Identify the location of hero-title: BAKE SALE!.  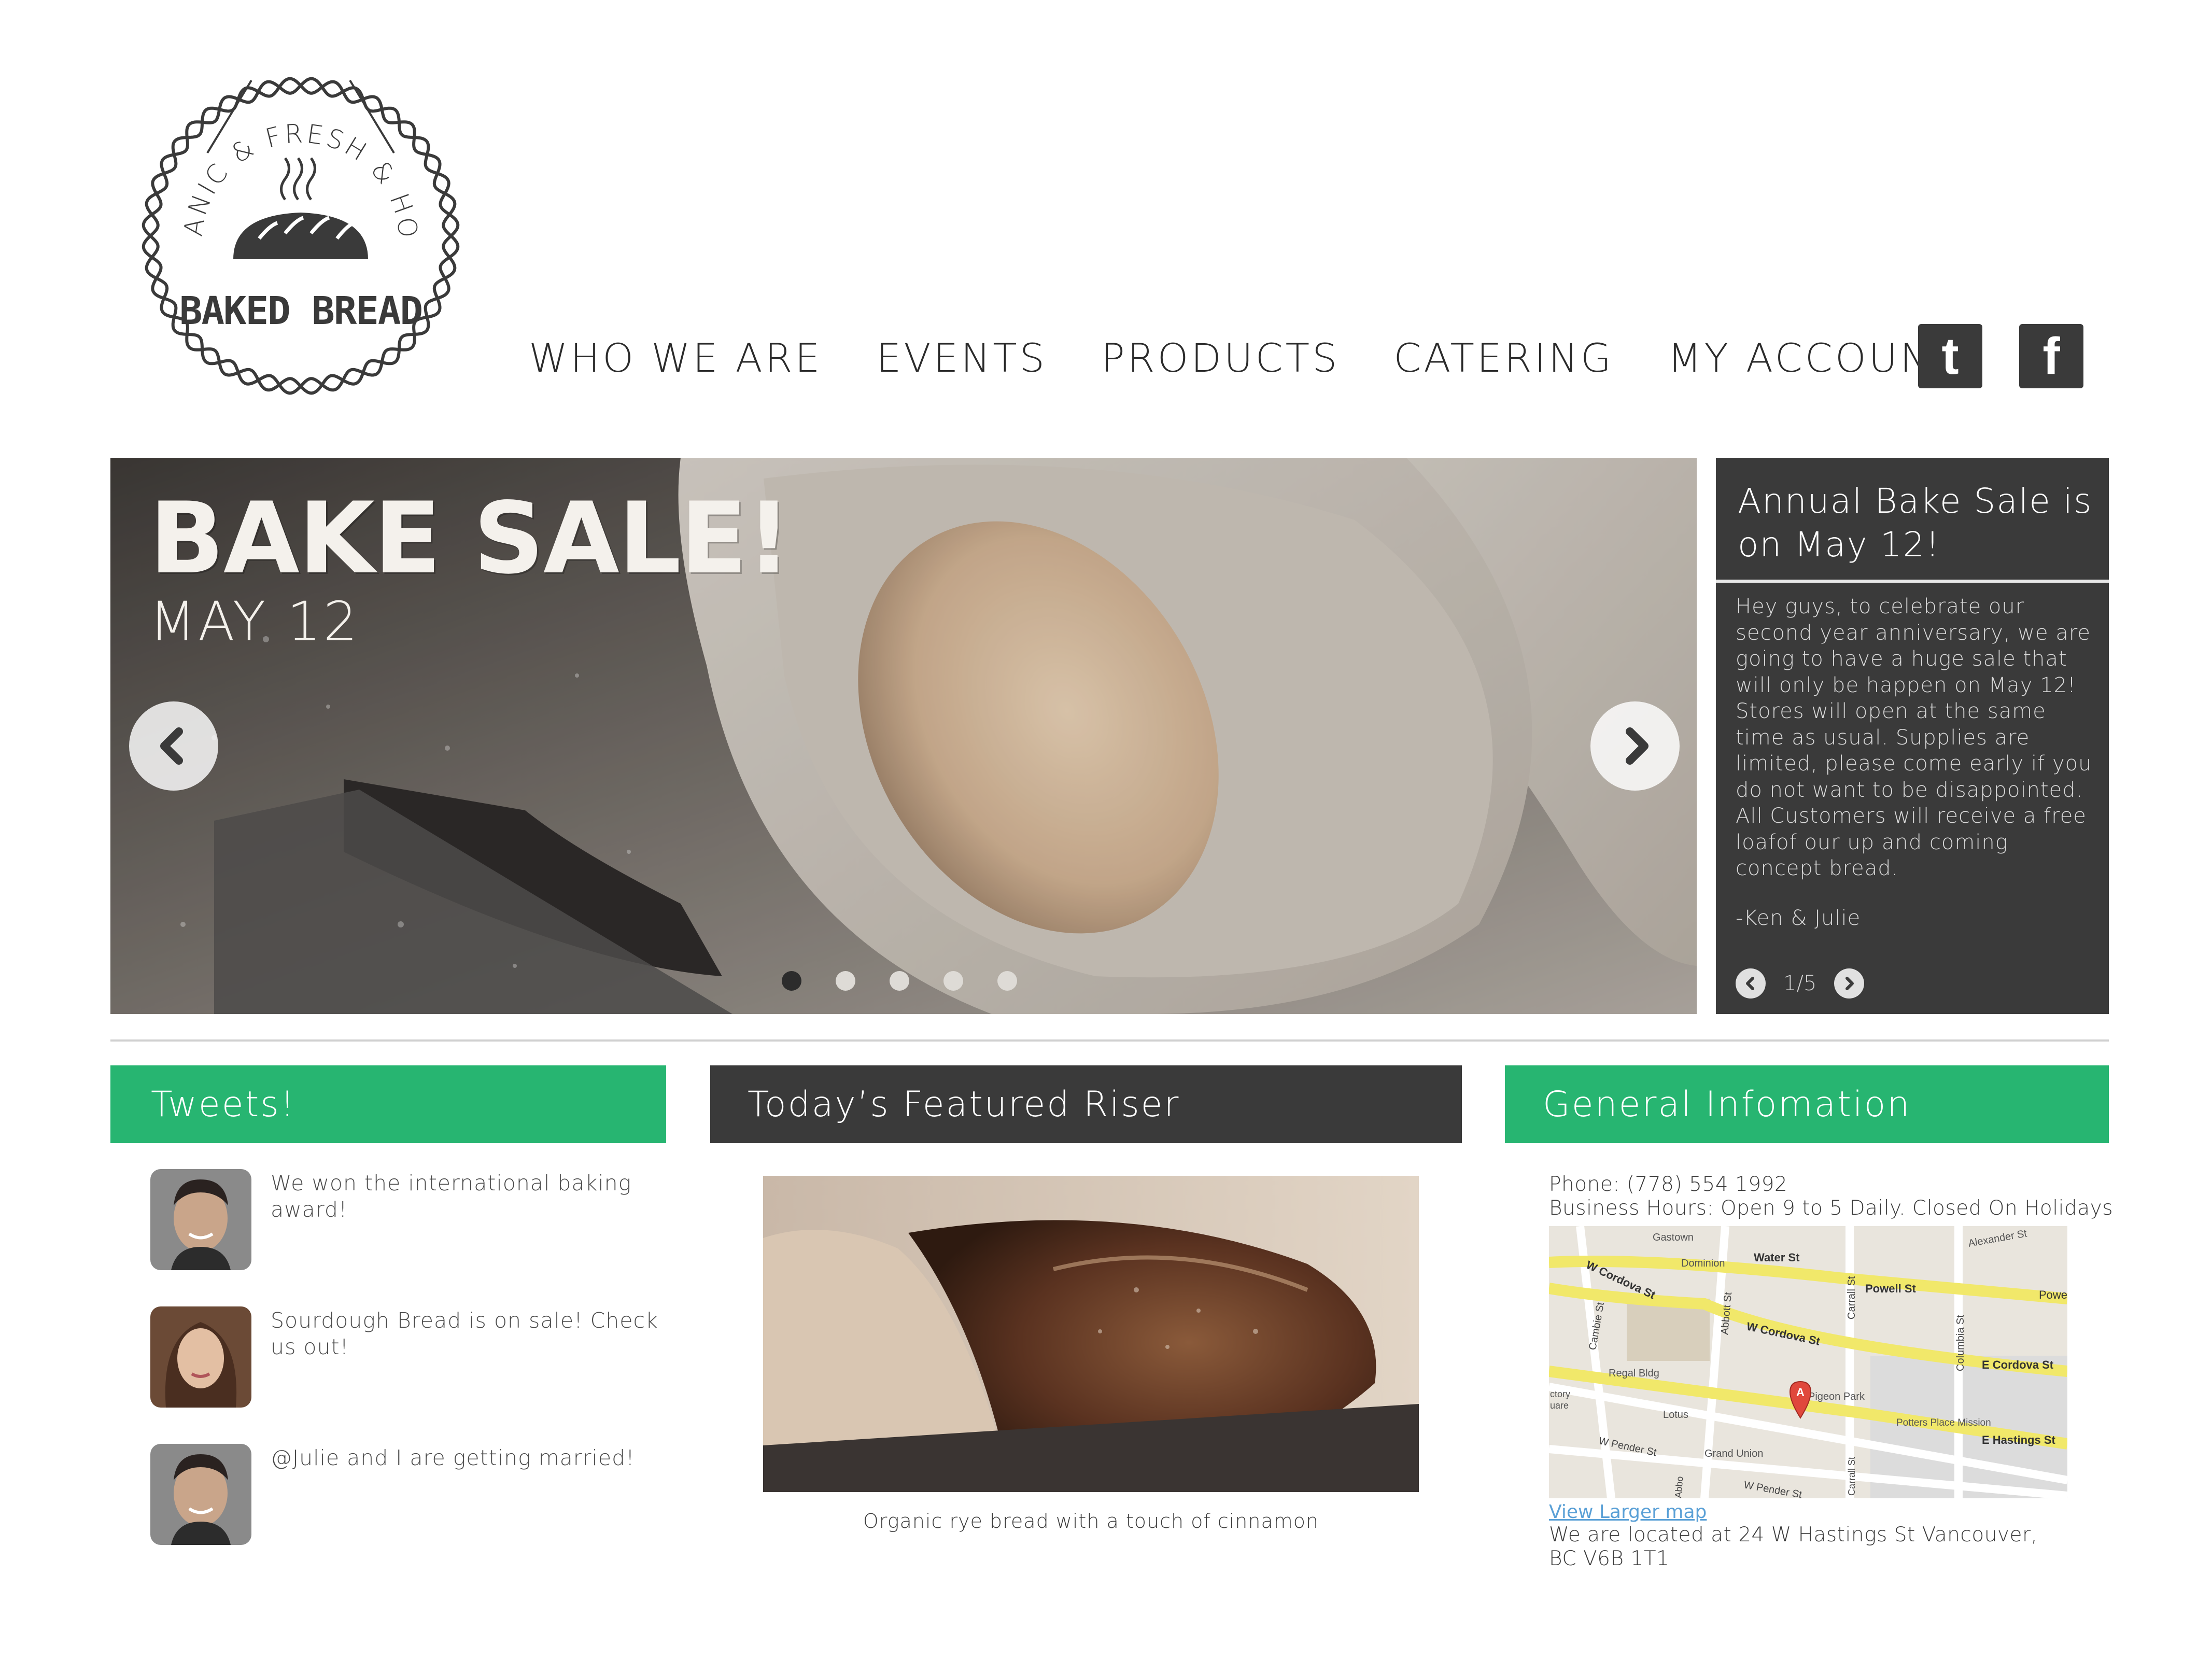
(470, 538).